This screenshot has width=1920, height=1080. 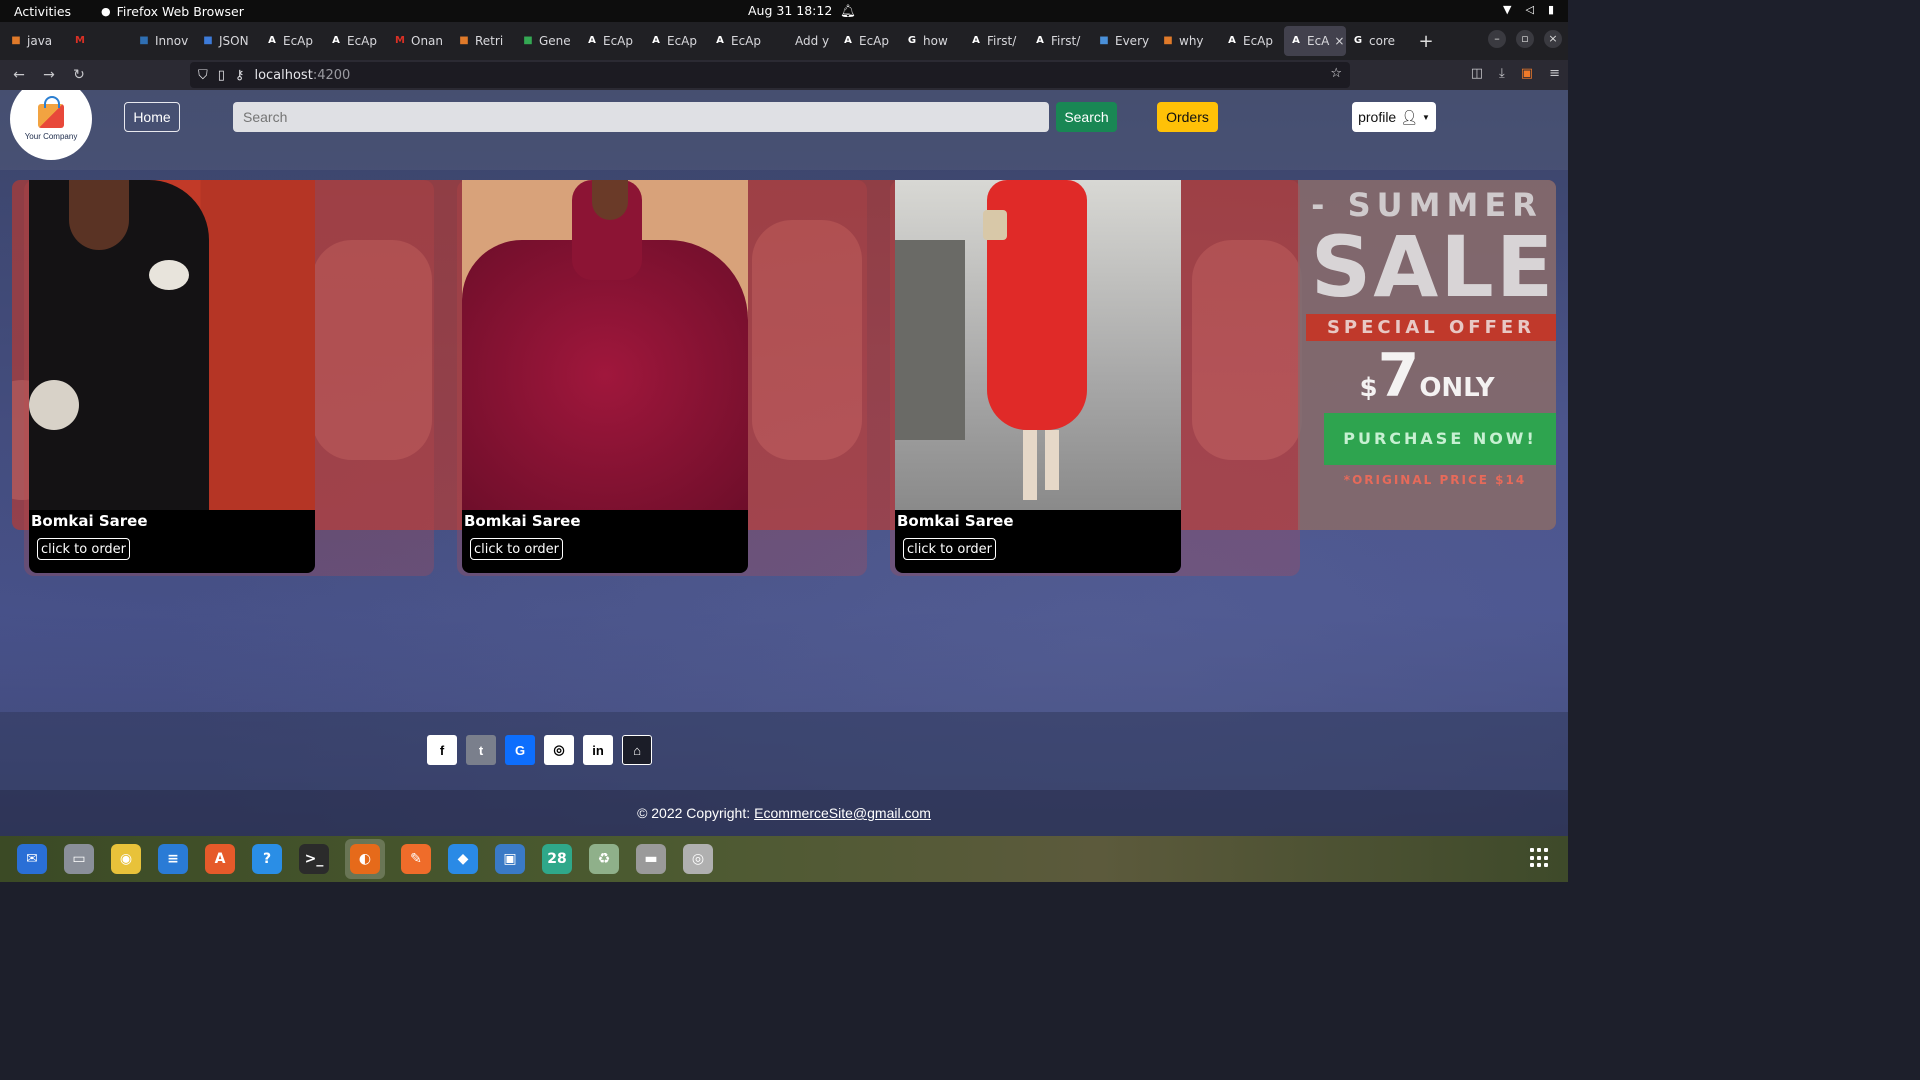 I want to click on terminal-icon: >_, so click(x=314, y=859).